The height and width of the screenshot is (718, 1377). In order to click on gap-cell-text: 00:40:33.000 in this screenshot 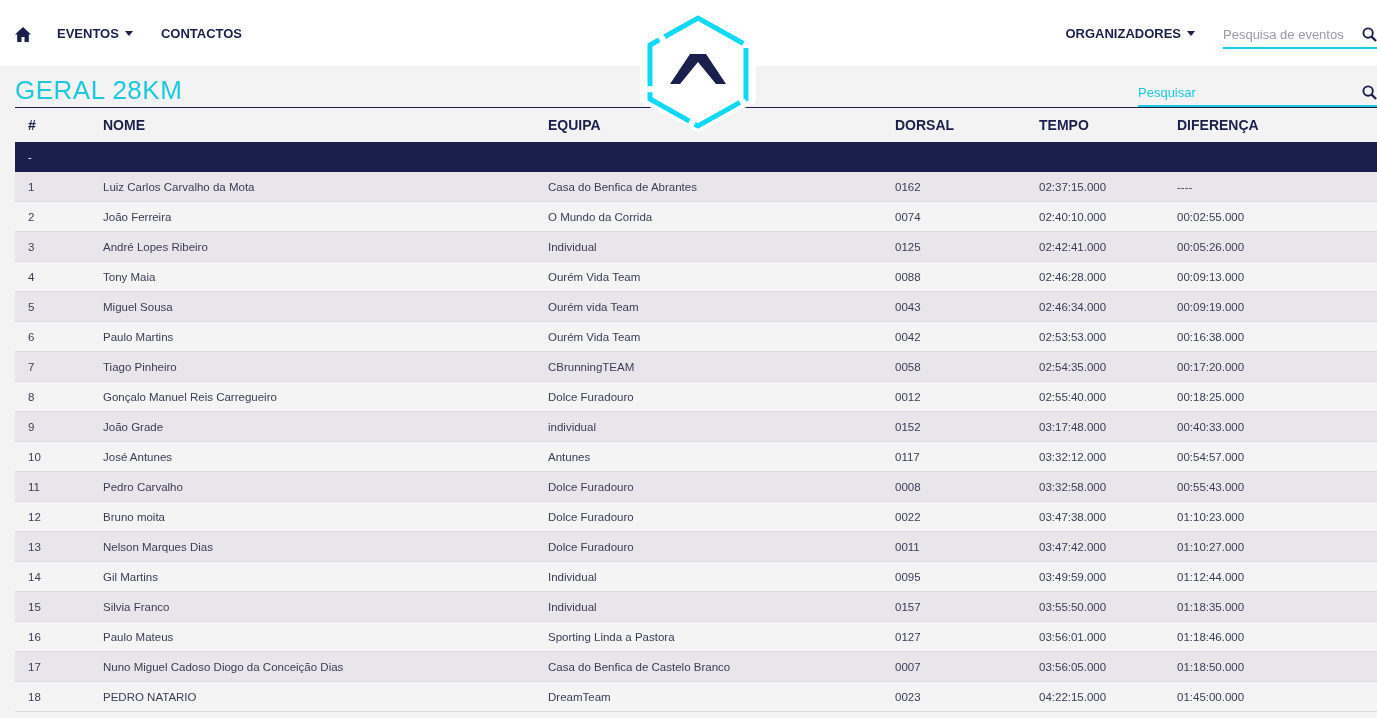, I will do `click(1211, 426)`.